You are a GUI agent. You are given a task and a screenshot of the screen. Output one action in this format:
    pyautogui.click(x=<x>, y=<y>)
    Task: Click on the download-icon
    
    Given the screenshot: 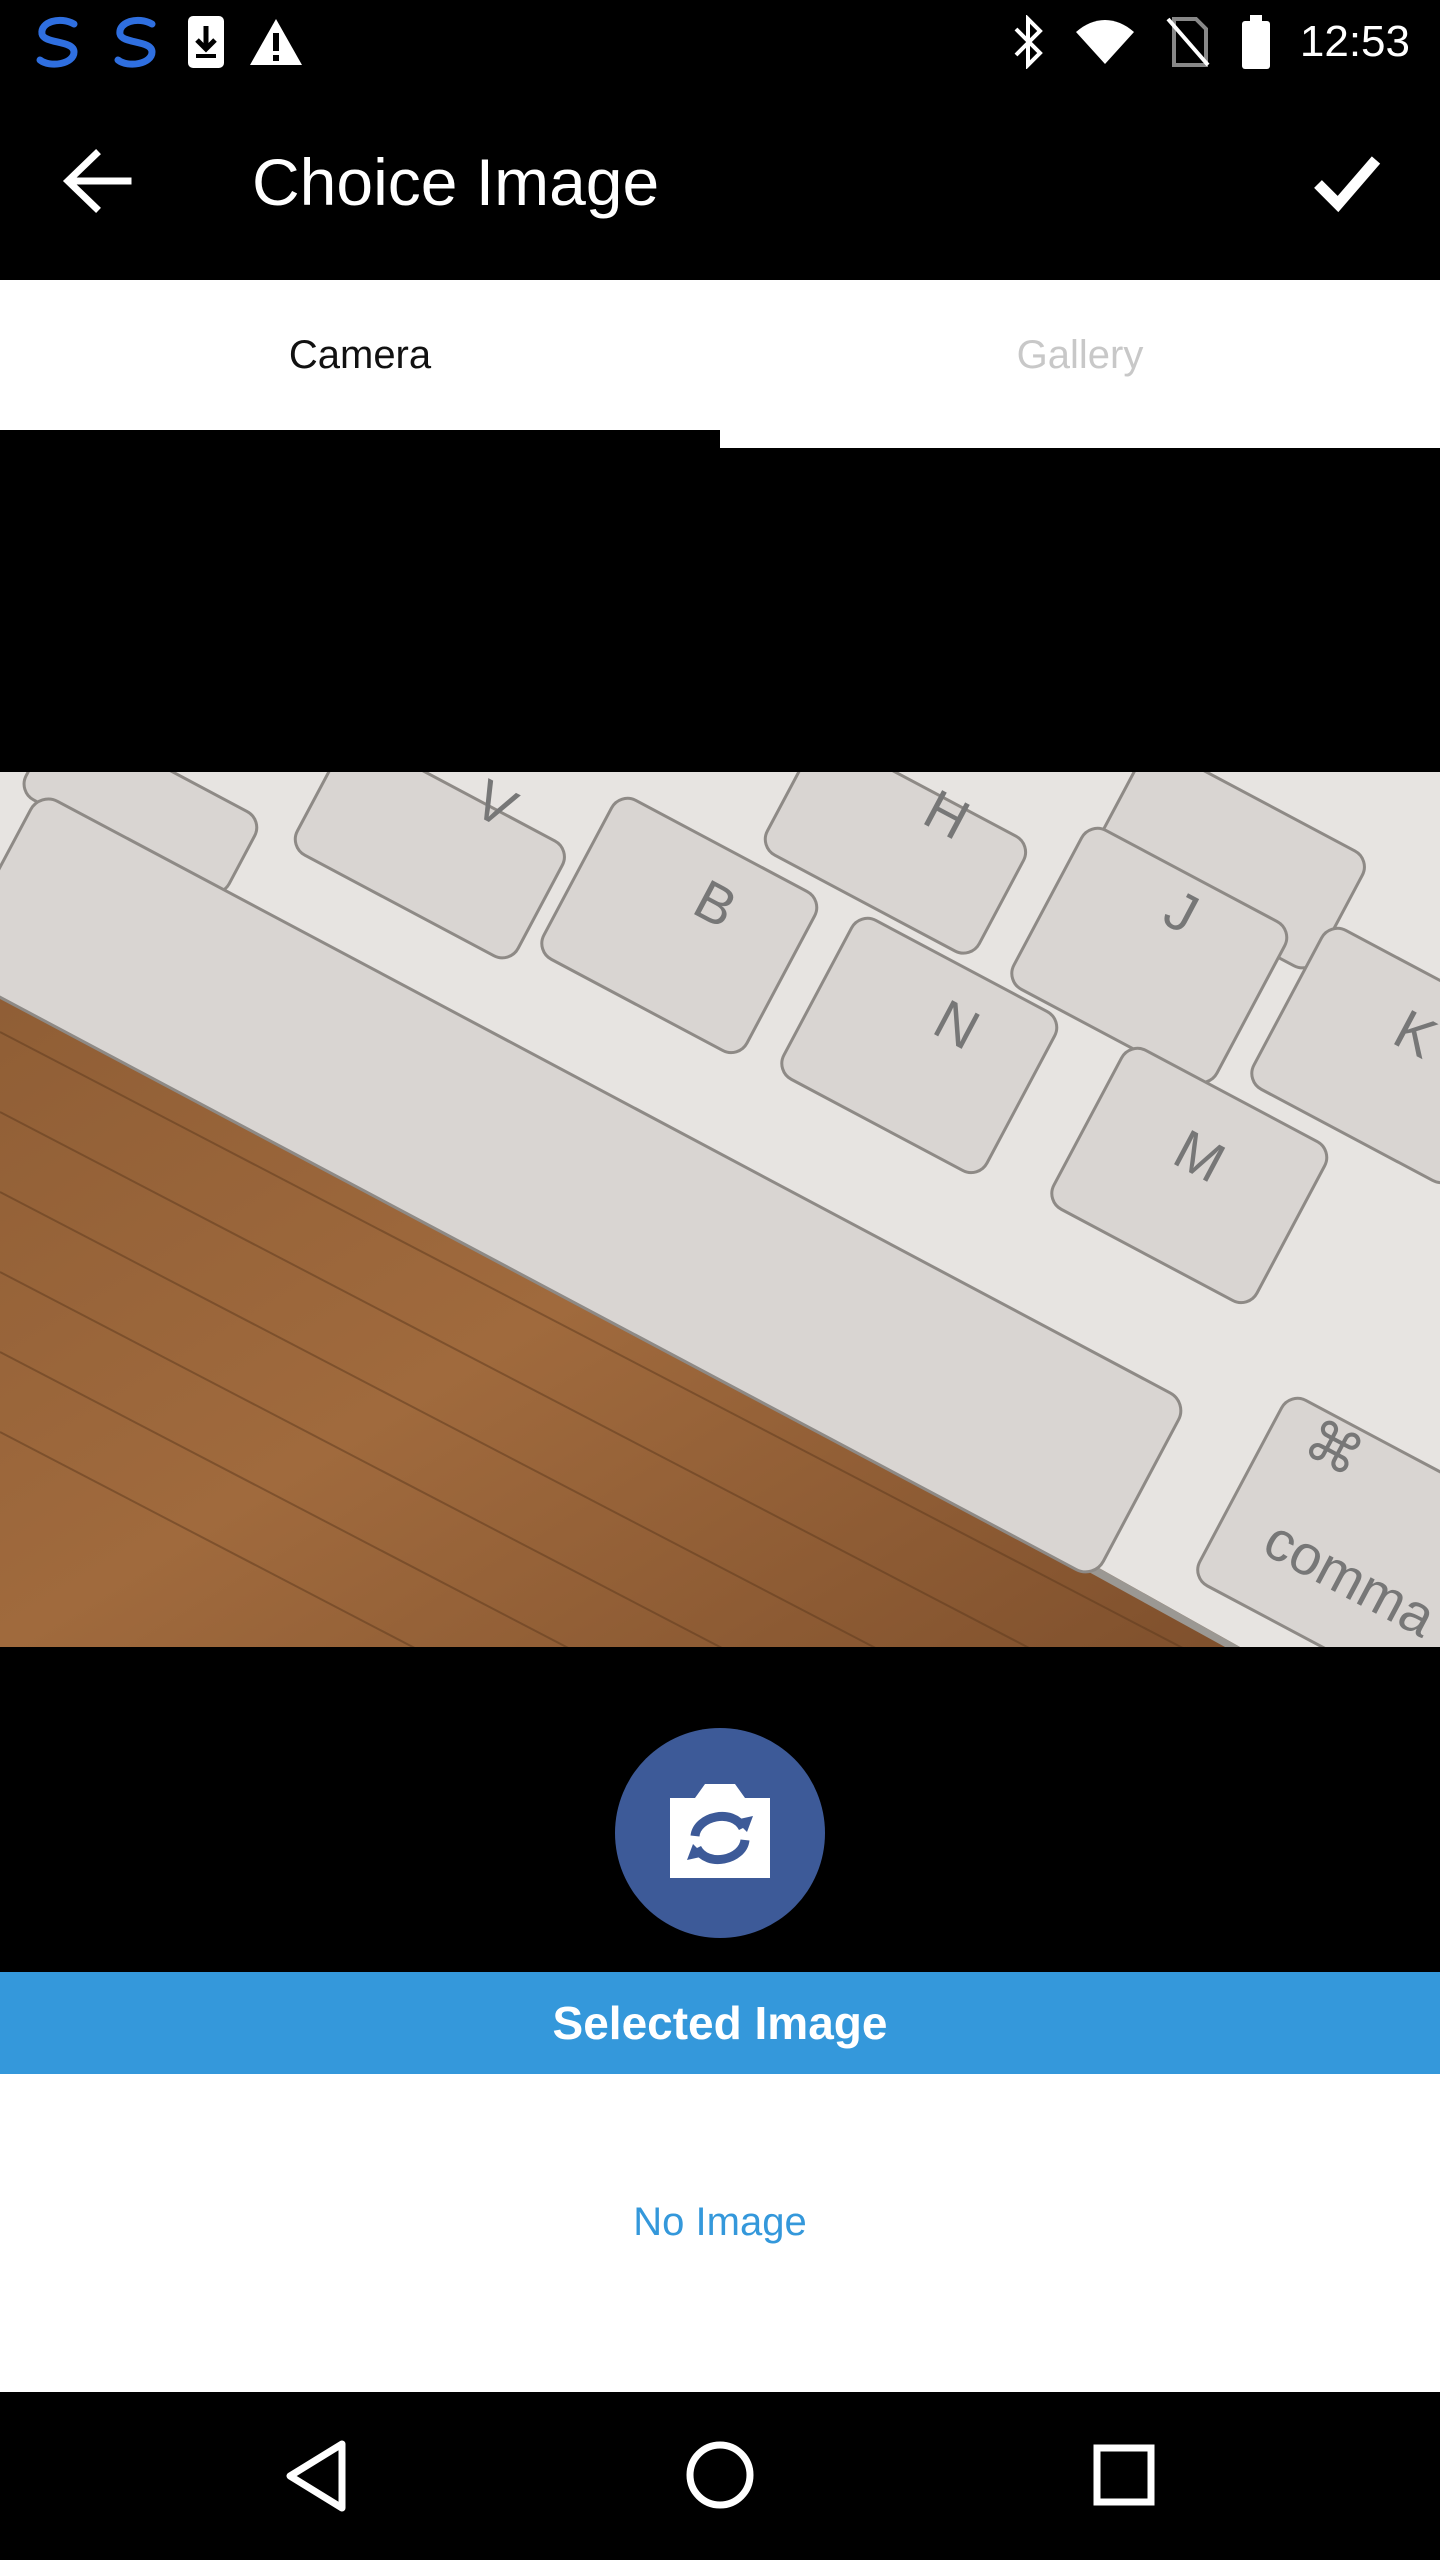 What is the action you would take?
    pyautogui.click(x=206, y=42)
    